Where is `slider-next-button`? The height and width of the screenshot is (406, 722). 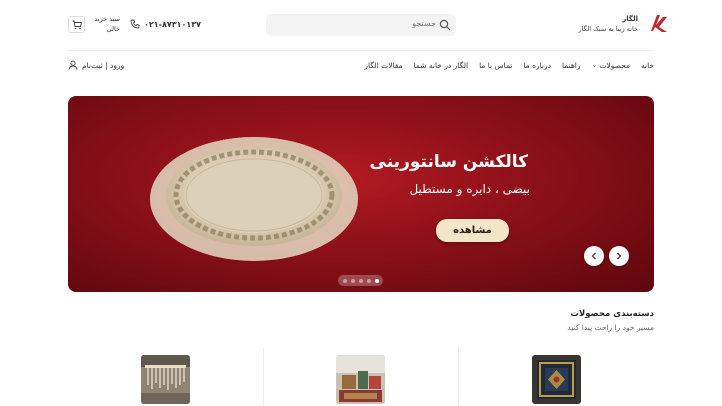 slider-next-button is located at coordinates (594, 256).